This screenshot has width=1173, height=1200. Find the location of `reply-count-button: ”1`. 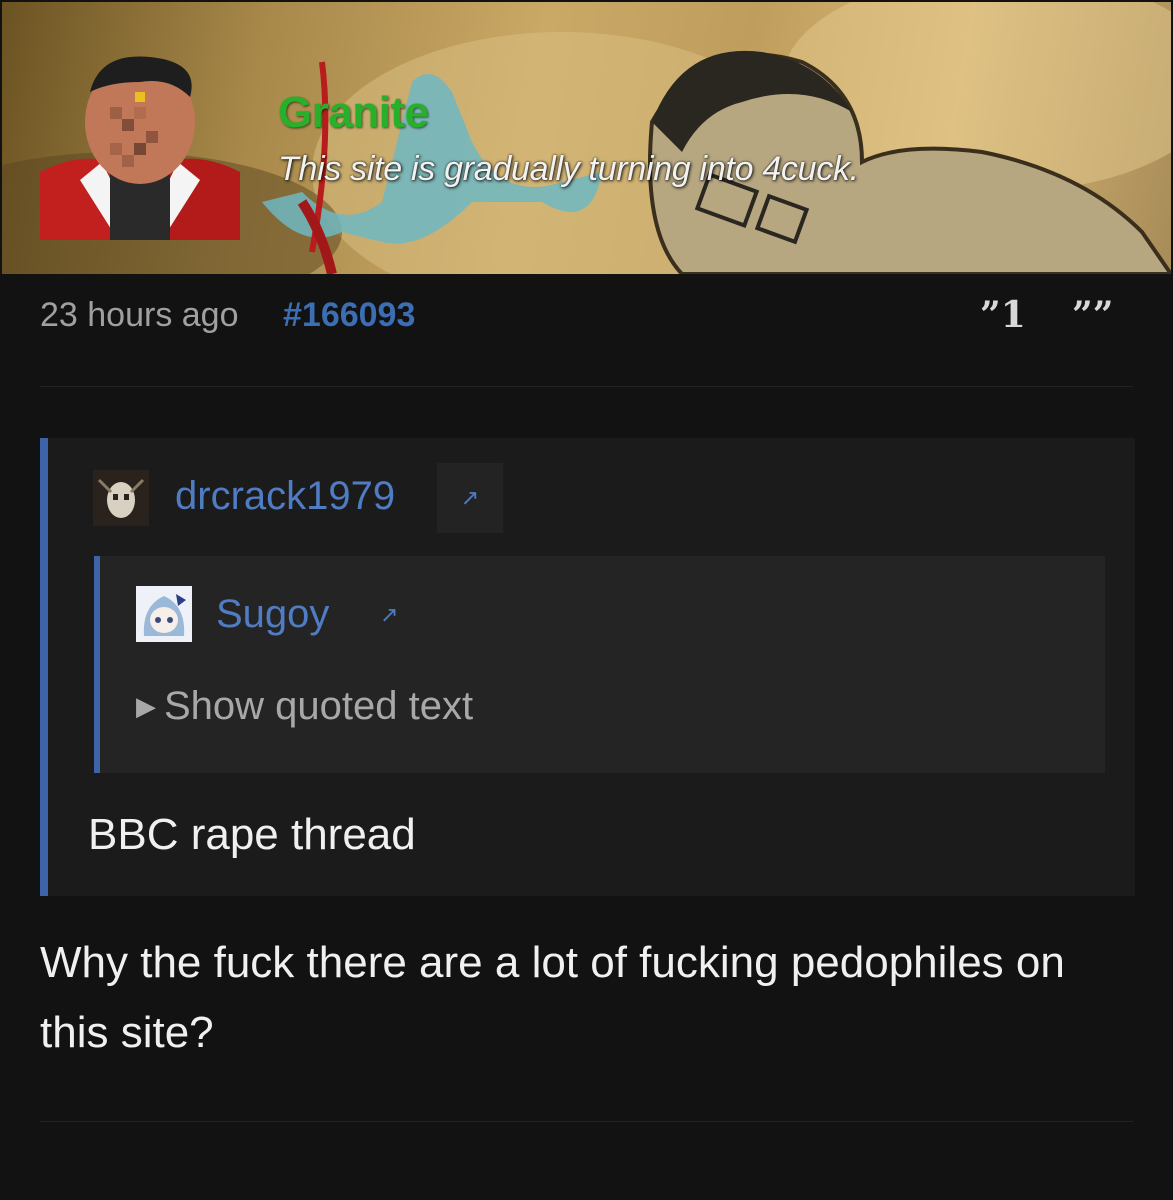

reply-count-button: ”1 is located at coordinates (1003, 315).